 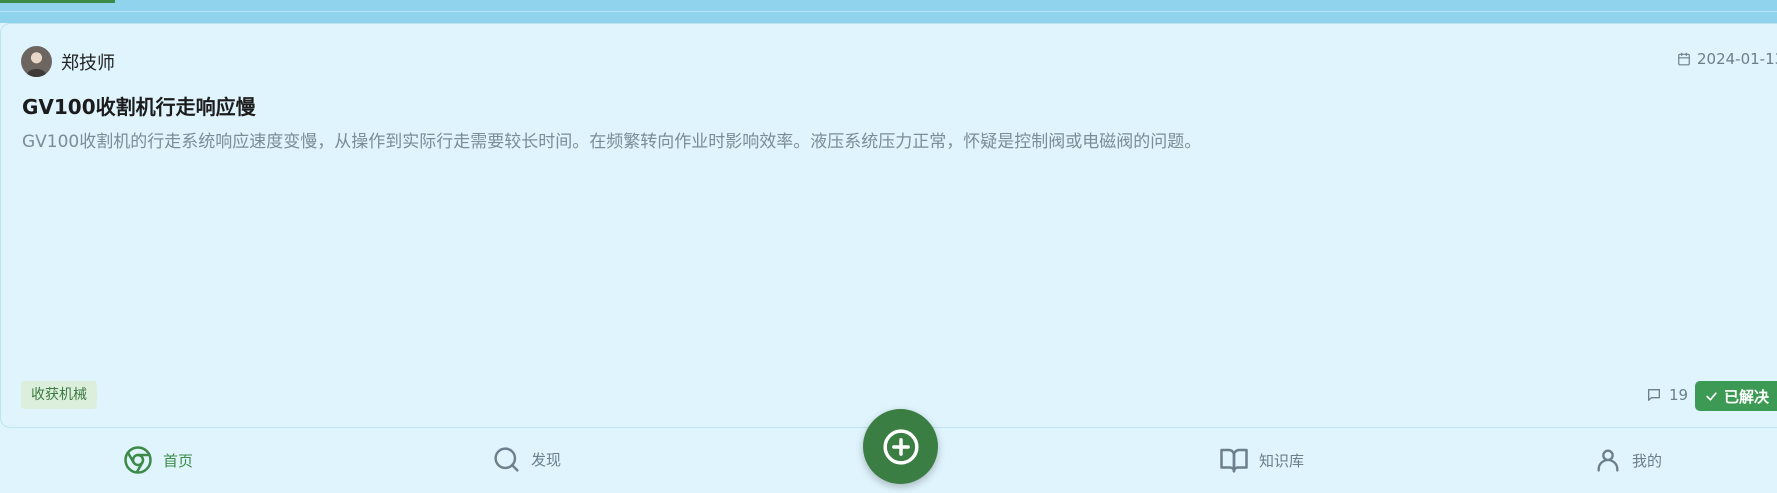 I want to click on comment-count-text: 19, so click(x=1679, y=395).